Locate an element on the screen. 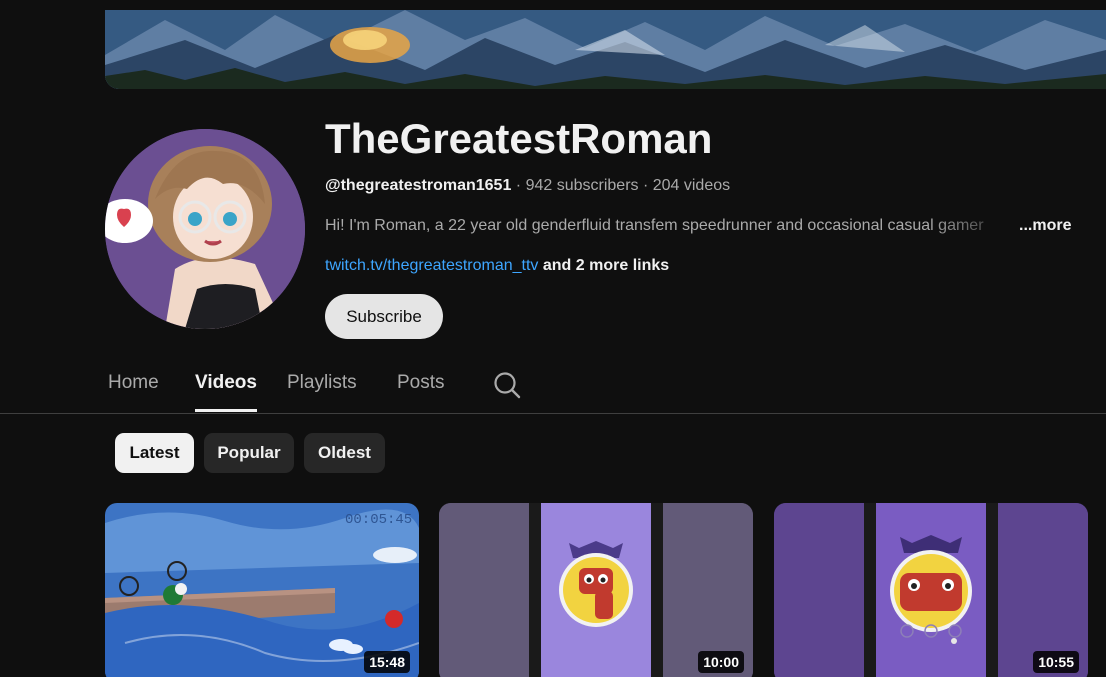 This screenshot has width=1106, height=677. channel-name: TheGreatestRoman is located at coordinates (519, 138).